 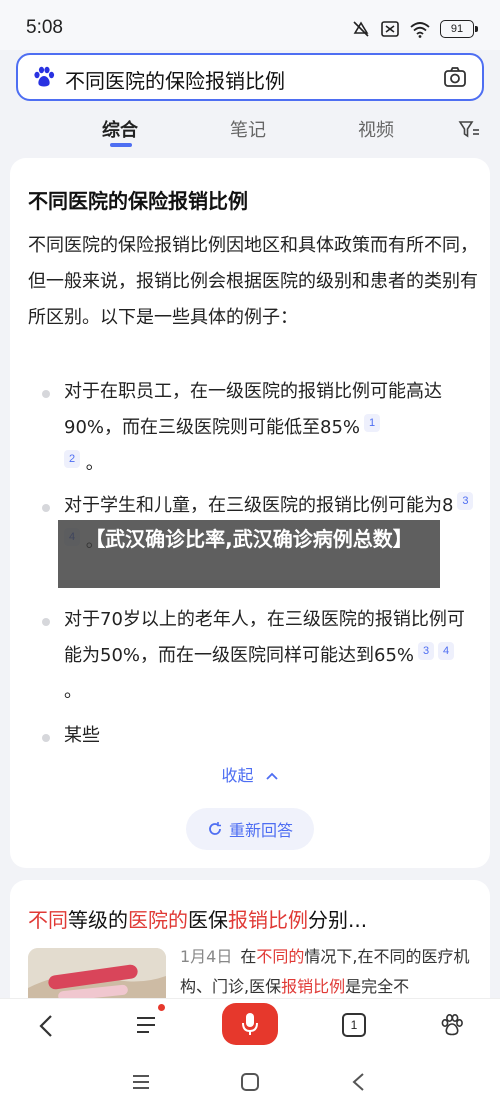 I want to click on collapse-button: 收起, so click(x=250, y=774).